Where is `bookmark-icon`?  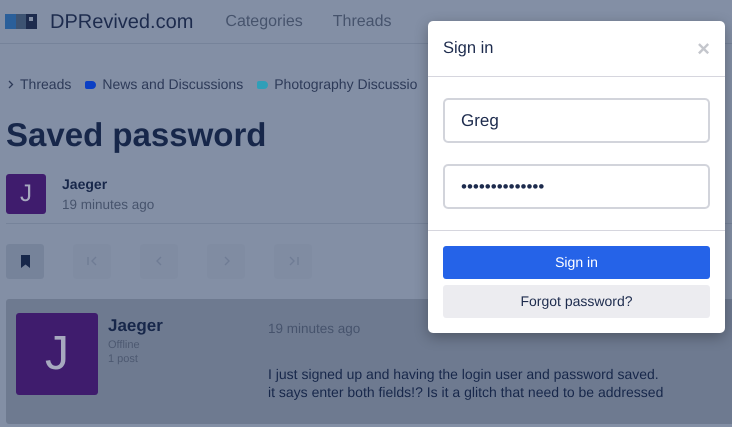 bookmark-icon is located at coordinates (25, 261).